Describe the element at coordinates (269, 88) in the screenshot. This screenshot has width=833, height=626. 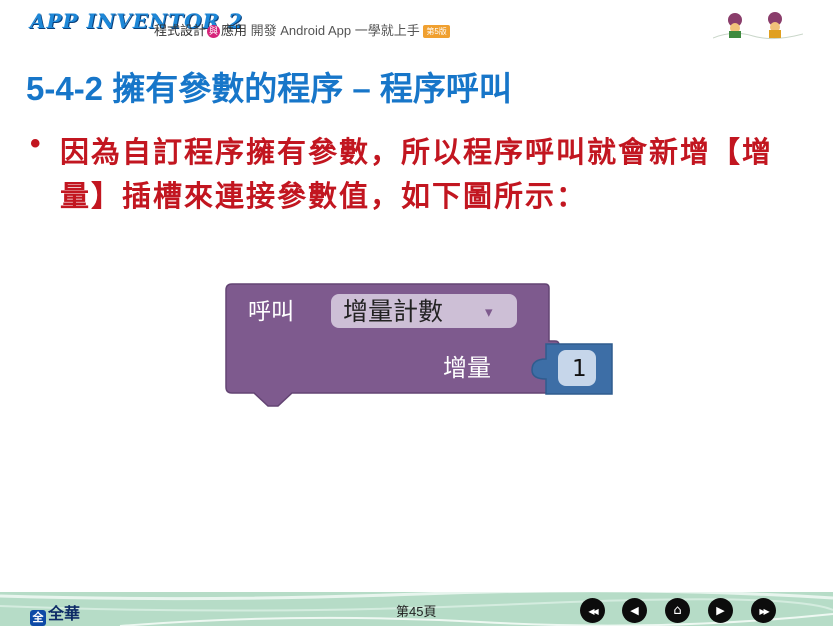
I see `slide-title: 5-4-2 擁有參數的程序 – 程序呼叫` at that location.